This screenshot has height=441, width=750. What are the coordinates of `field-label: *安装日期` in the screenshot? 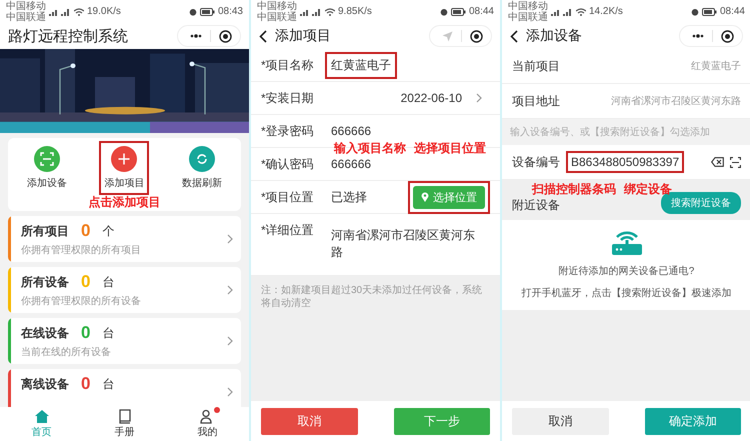 It's located at (288, 98).